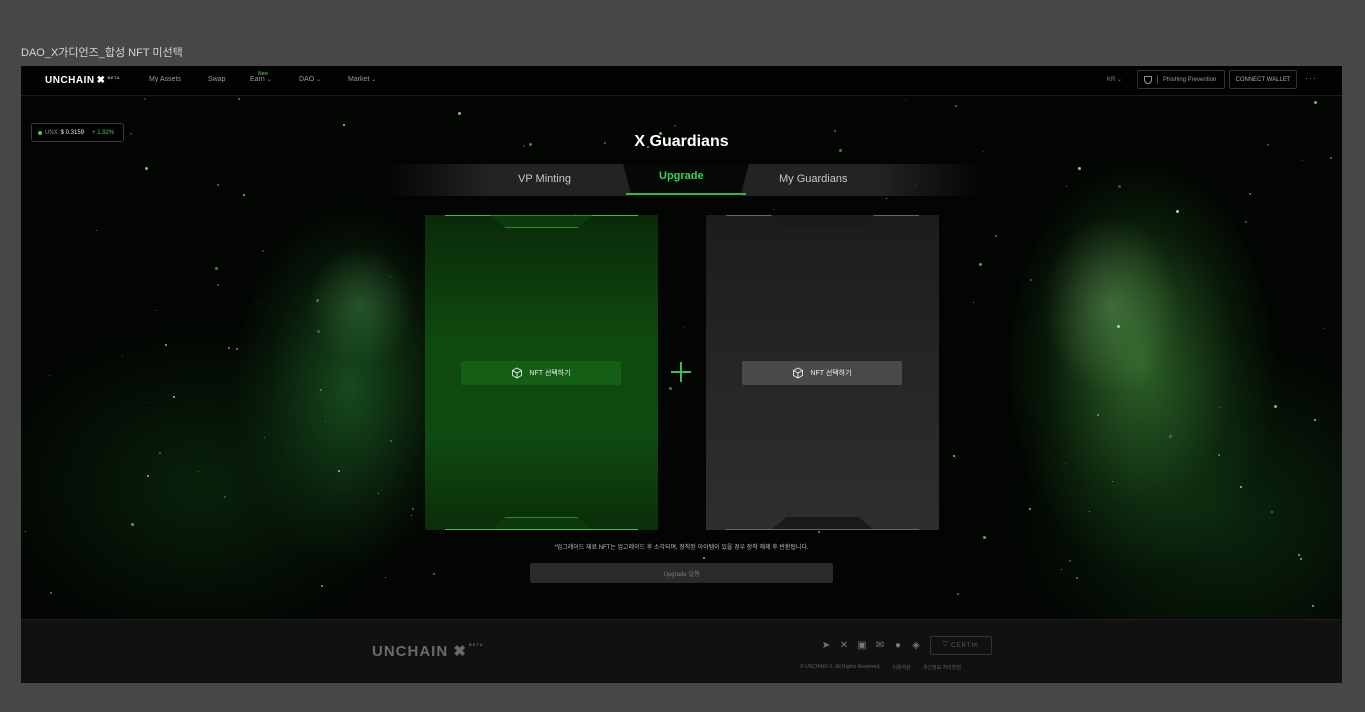 This screenshot has height=712, width=1365. I want to click on plus-icon, so click(681, 372).